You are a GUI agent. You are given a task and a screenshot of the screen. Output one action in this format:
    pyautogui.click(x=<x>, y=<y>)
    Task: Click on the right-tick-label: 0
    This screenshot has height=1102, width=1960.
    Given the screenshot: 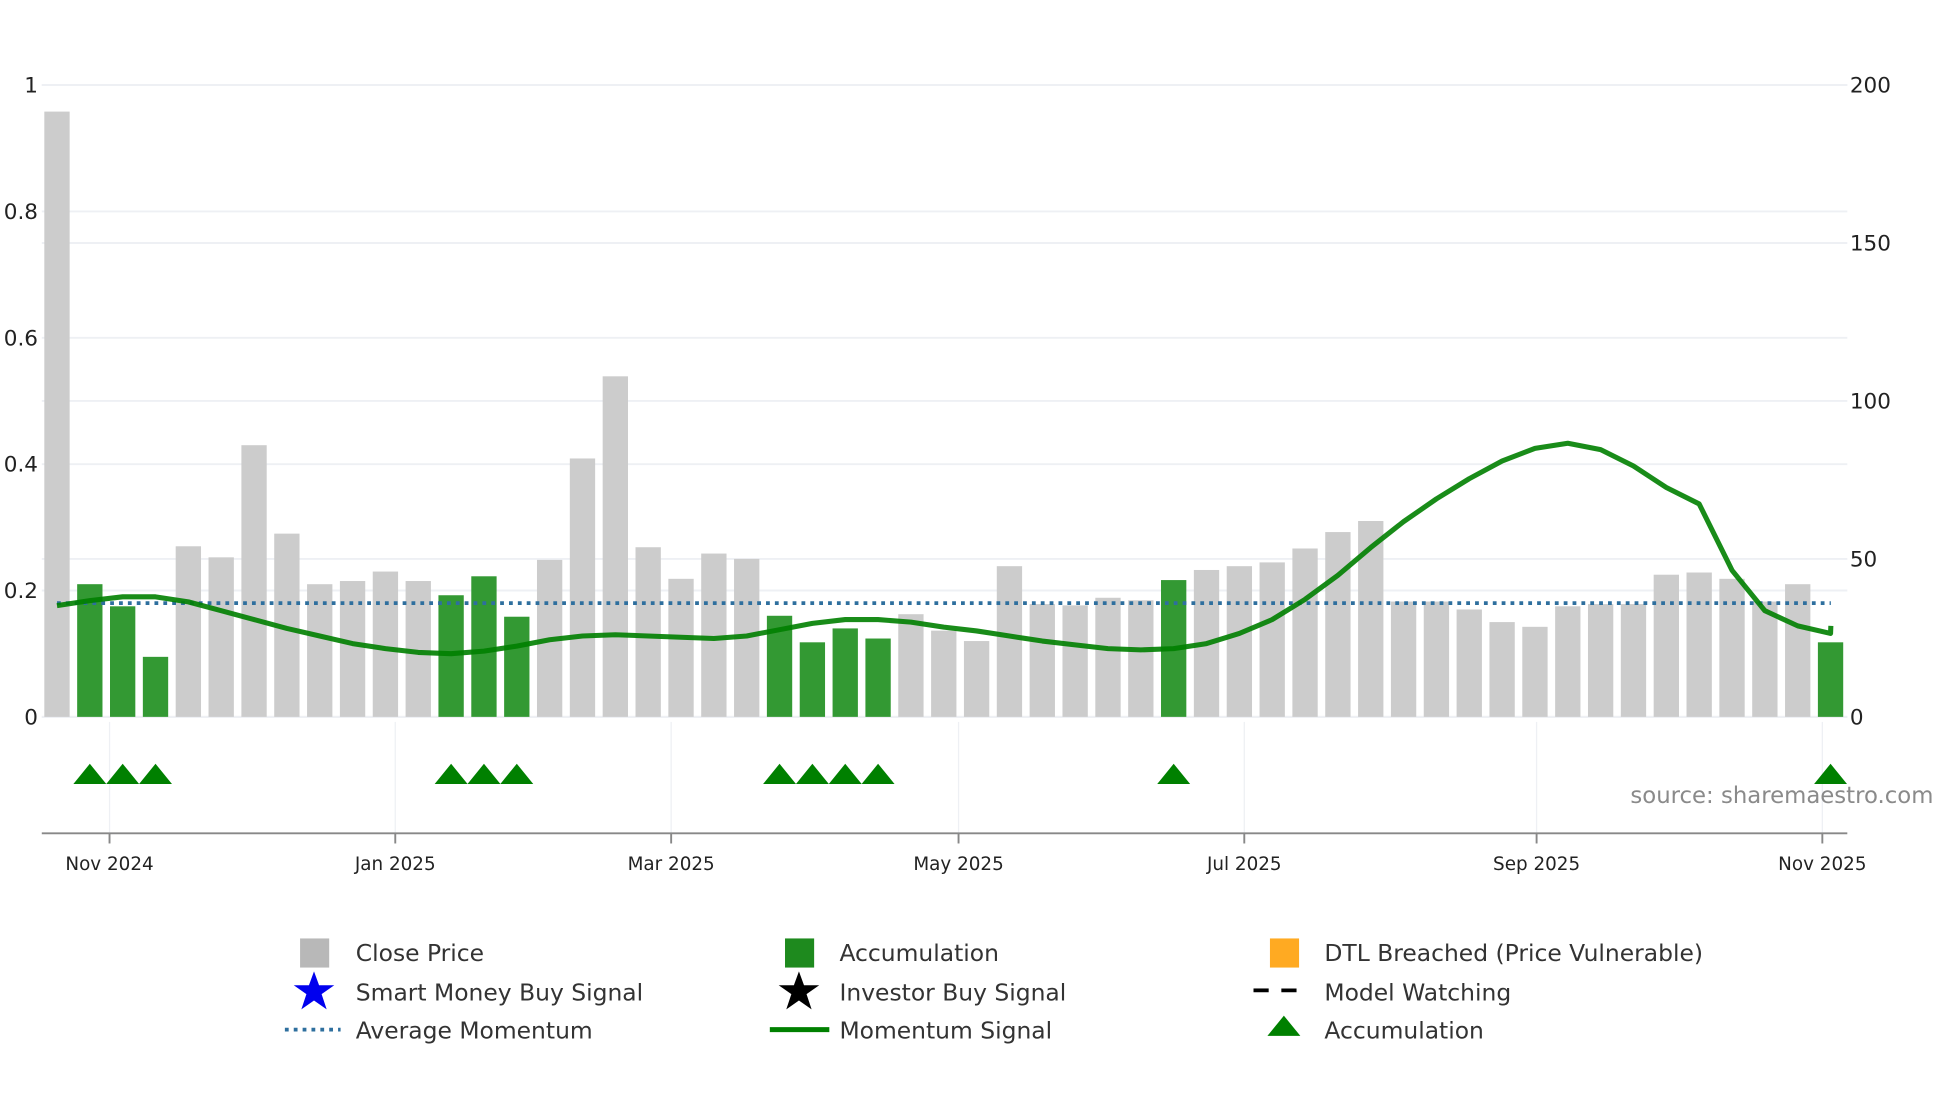 What is the action you would take?
    pyautogui.click(x=1857, y=717)
    